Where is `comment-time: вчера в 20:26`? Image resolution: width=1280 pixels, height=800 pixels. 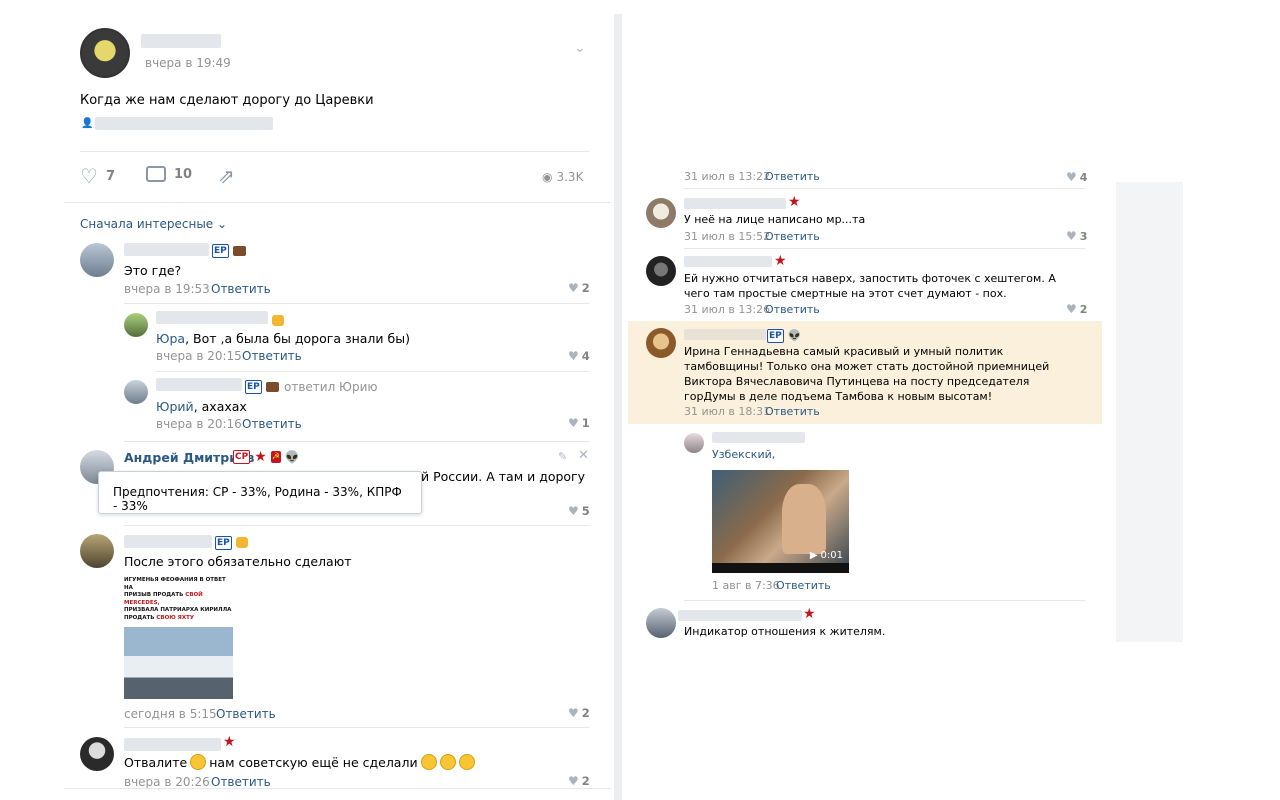
comment-time: вчера в 20:26 is located at coordinates (167, 782).